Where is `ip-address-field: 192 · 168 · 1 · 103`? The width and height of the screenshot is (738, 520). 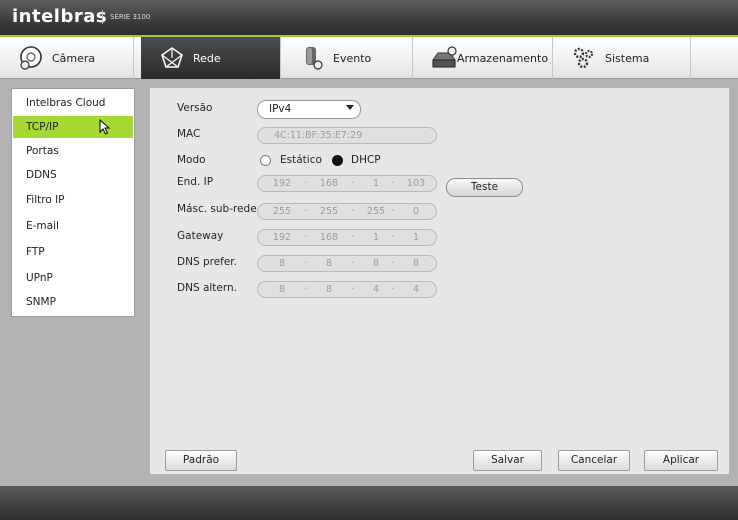
ip-address-field: 192 · 168 · 1 · 103 is located at coordinates (347, 183).